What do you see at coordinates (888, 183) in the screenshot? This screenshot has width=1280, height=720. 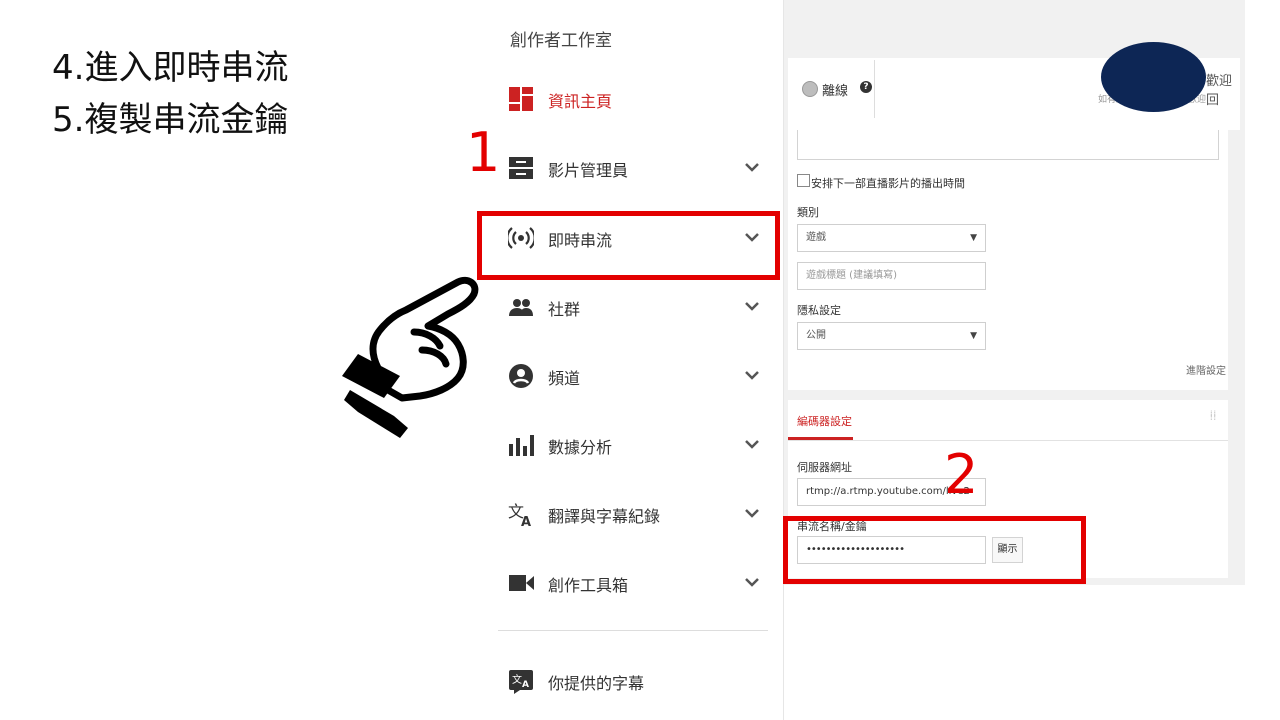 I see `schedule-next-label: 安排下一部直播影片的播出時間` at bounding box center [888, 183].